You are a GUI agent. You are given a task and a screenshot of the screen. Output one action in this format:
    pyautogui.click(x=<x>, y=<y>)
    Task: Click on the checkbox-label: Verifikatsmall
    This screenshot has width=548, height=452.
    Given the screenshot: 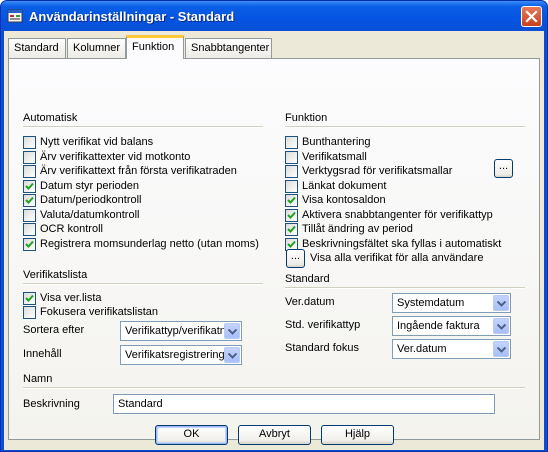 What is the action you would take?
    pyautogui.click(x=334, y=156)
    